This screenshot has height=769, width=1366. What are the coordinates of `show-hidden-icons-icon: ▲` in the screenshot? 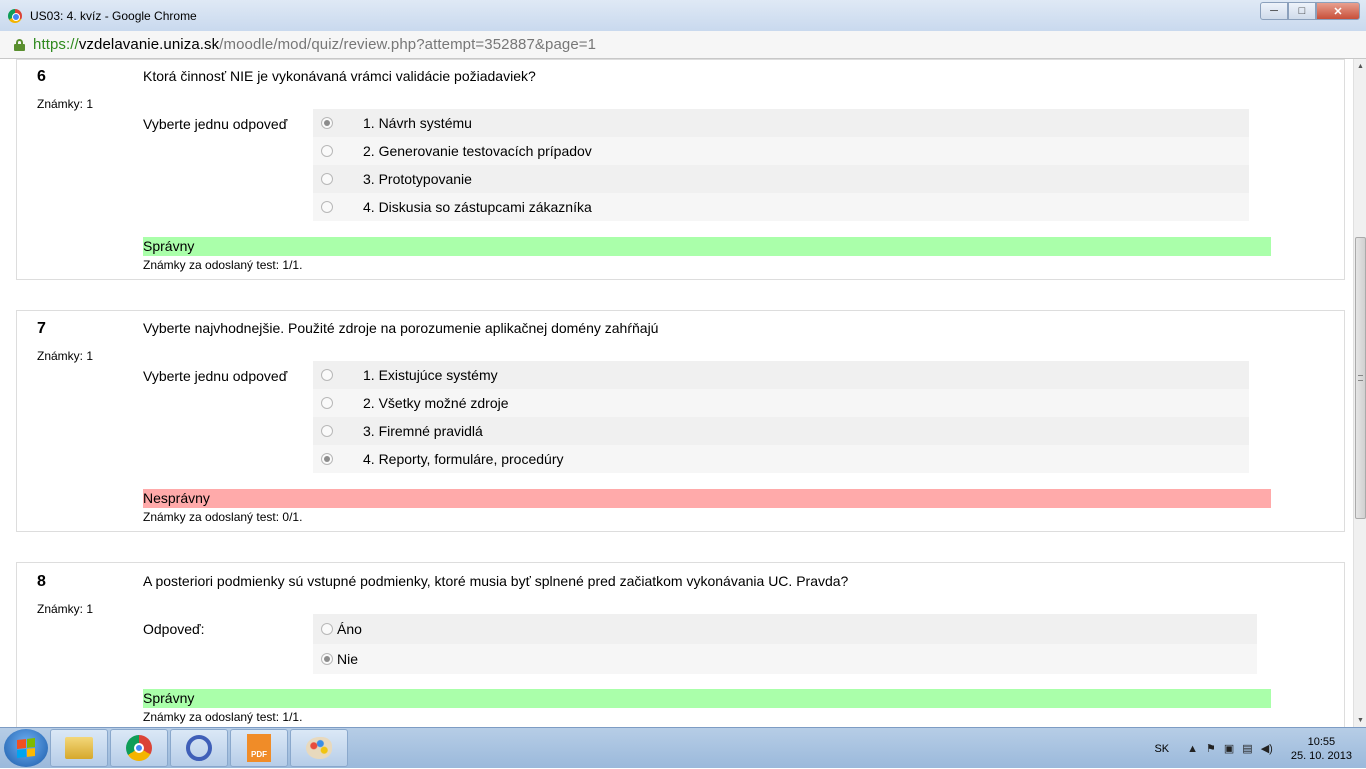 It's located at (1192, 749).